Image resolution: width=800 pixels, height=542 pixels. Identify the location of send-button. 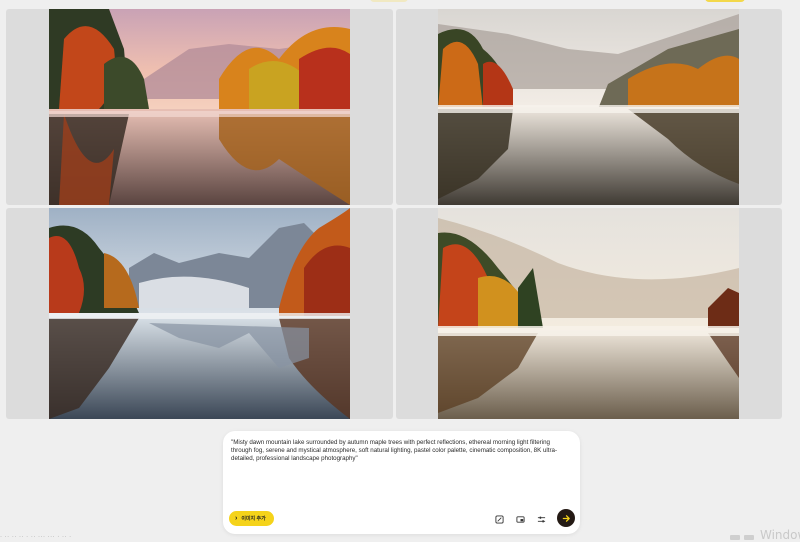
(566, 518).